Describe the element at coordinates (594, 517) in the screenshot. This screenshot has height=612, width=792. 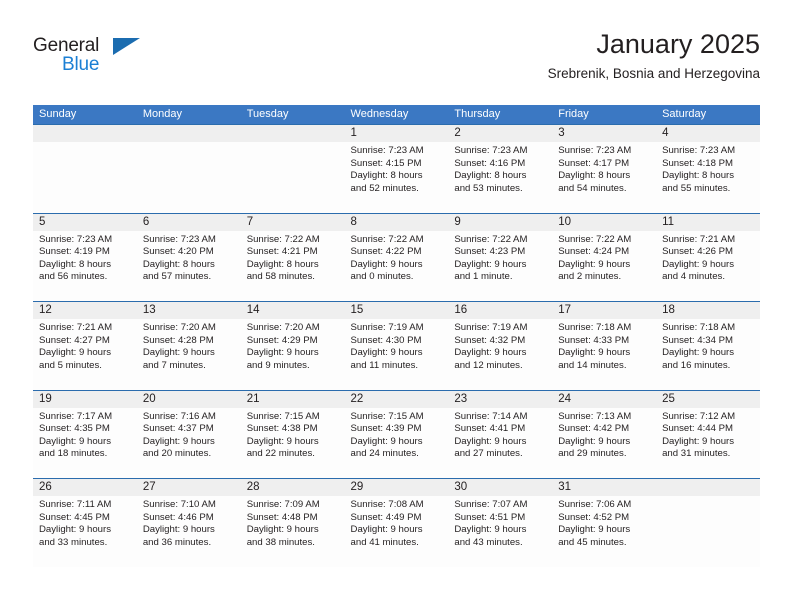
I see `sunset-text: Sunset: 4:52 PM` at that location.